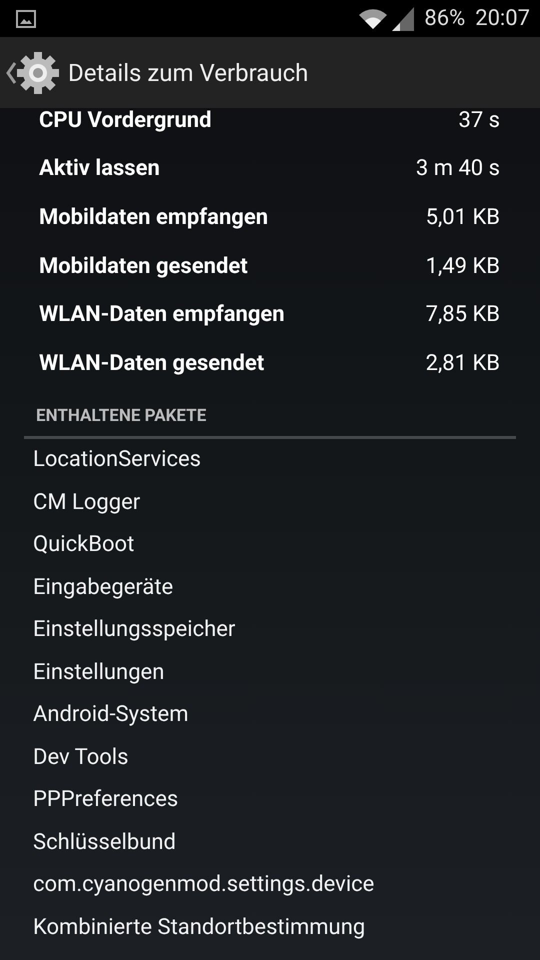 The width and height of the screenshot is (540, 960). I want to click on package-item: Eingabegeräte, so click(103, 588).